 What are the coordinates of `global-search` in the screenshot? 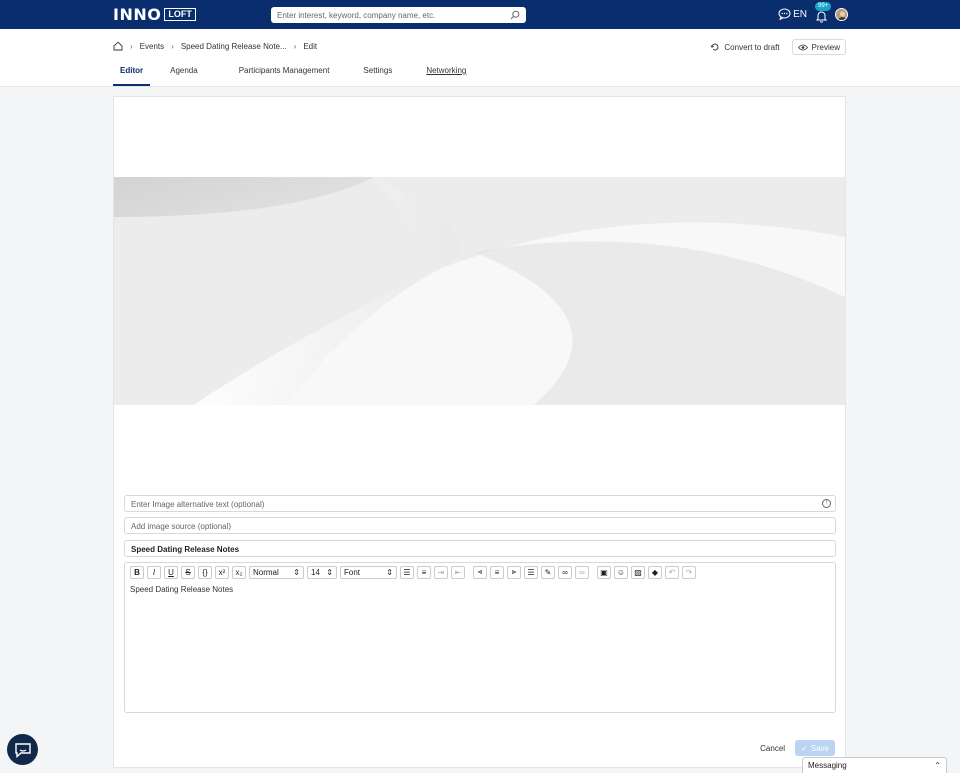 It's located at (398, 15).